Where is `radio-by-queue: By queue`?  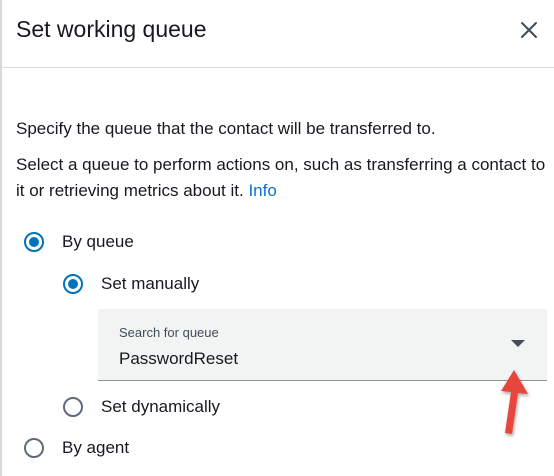
radio-by-queue: By queue is located at coordinates (79, 242).